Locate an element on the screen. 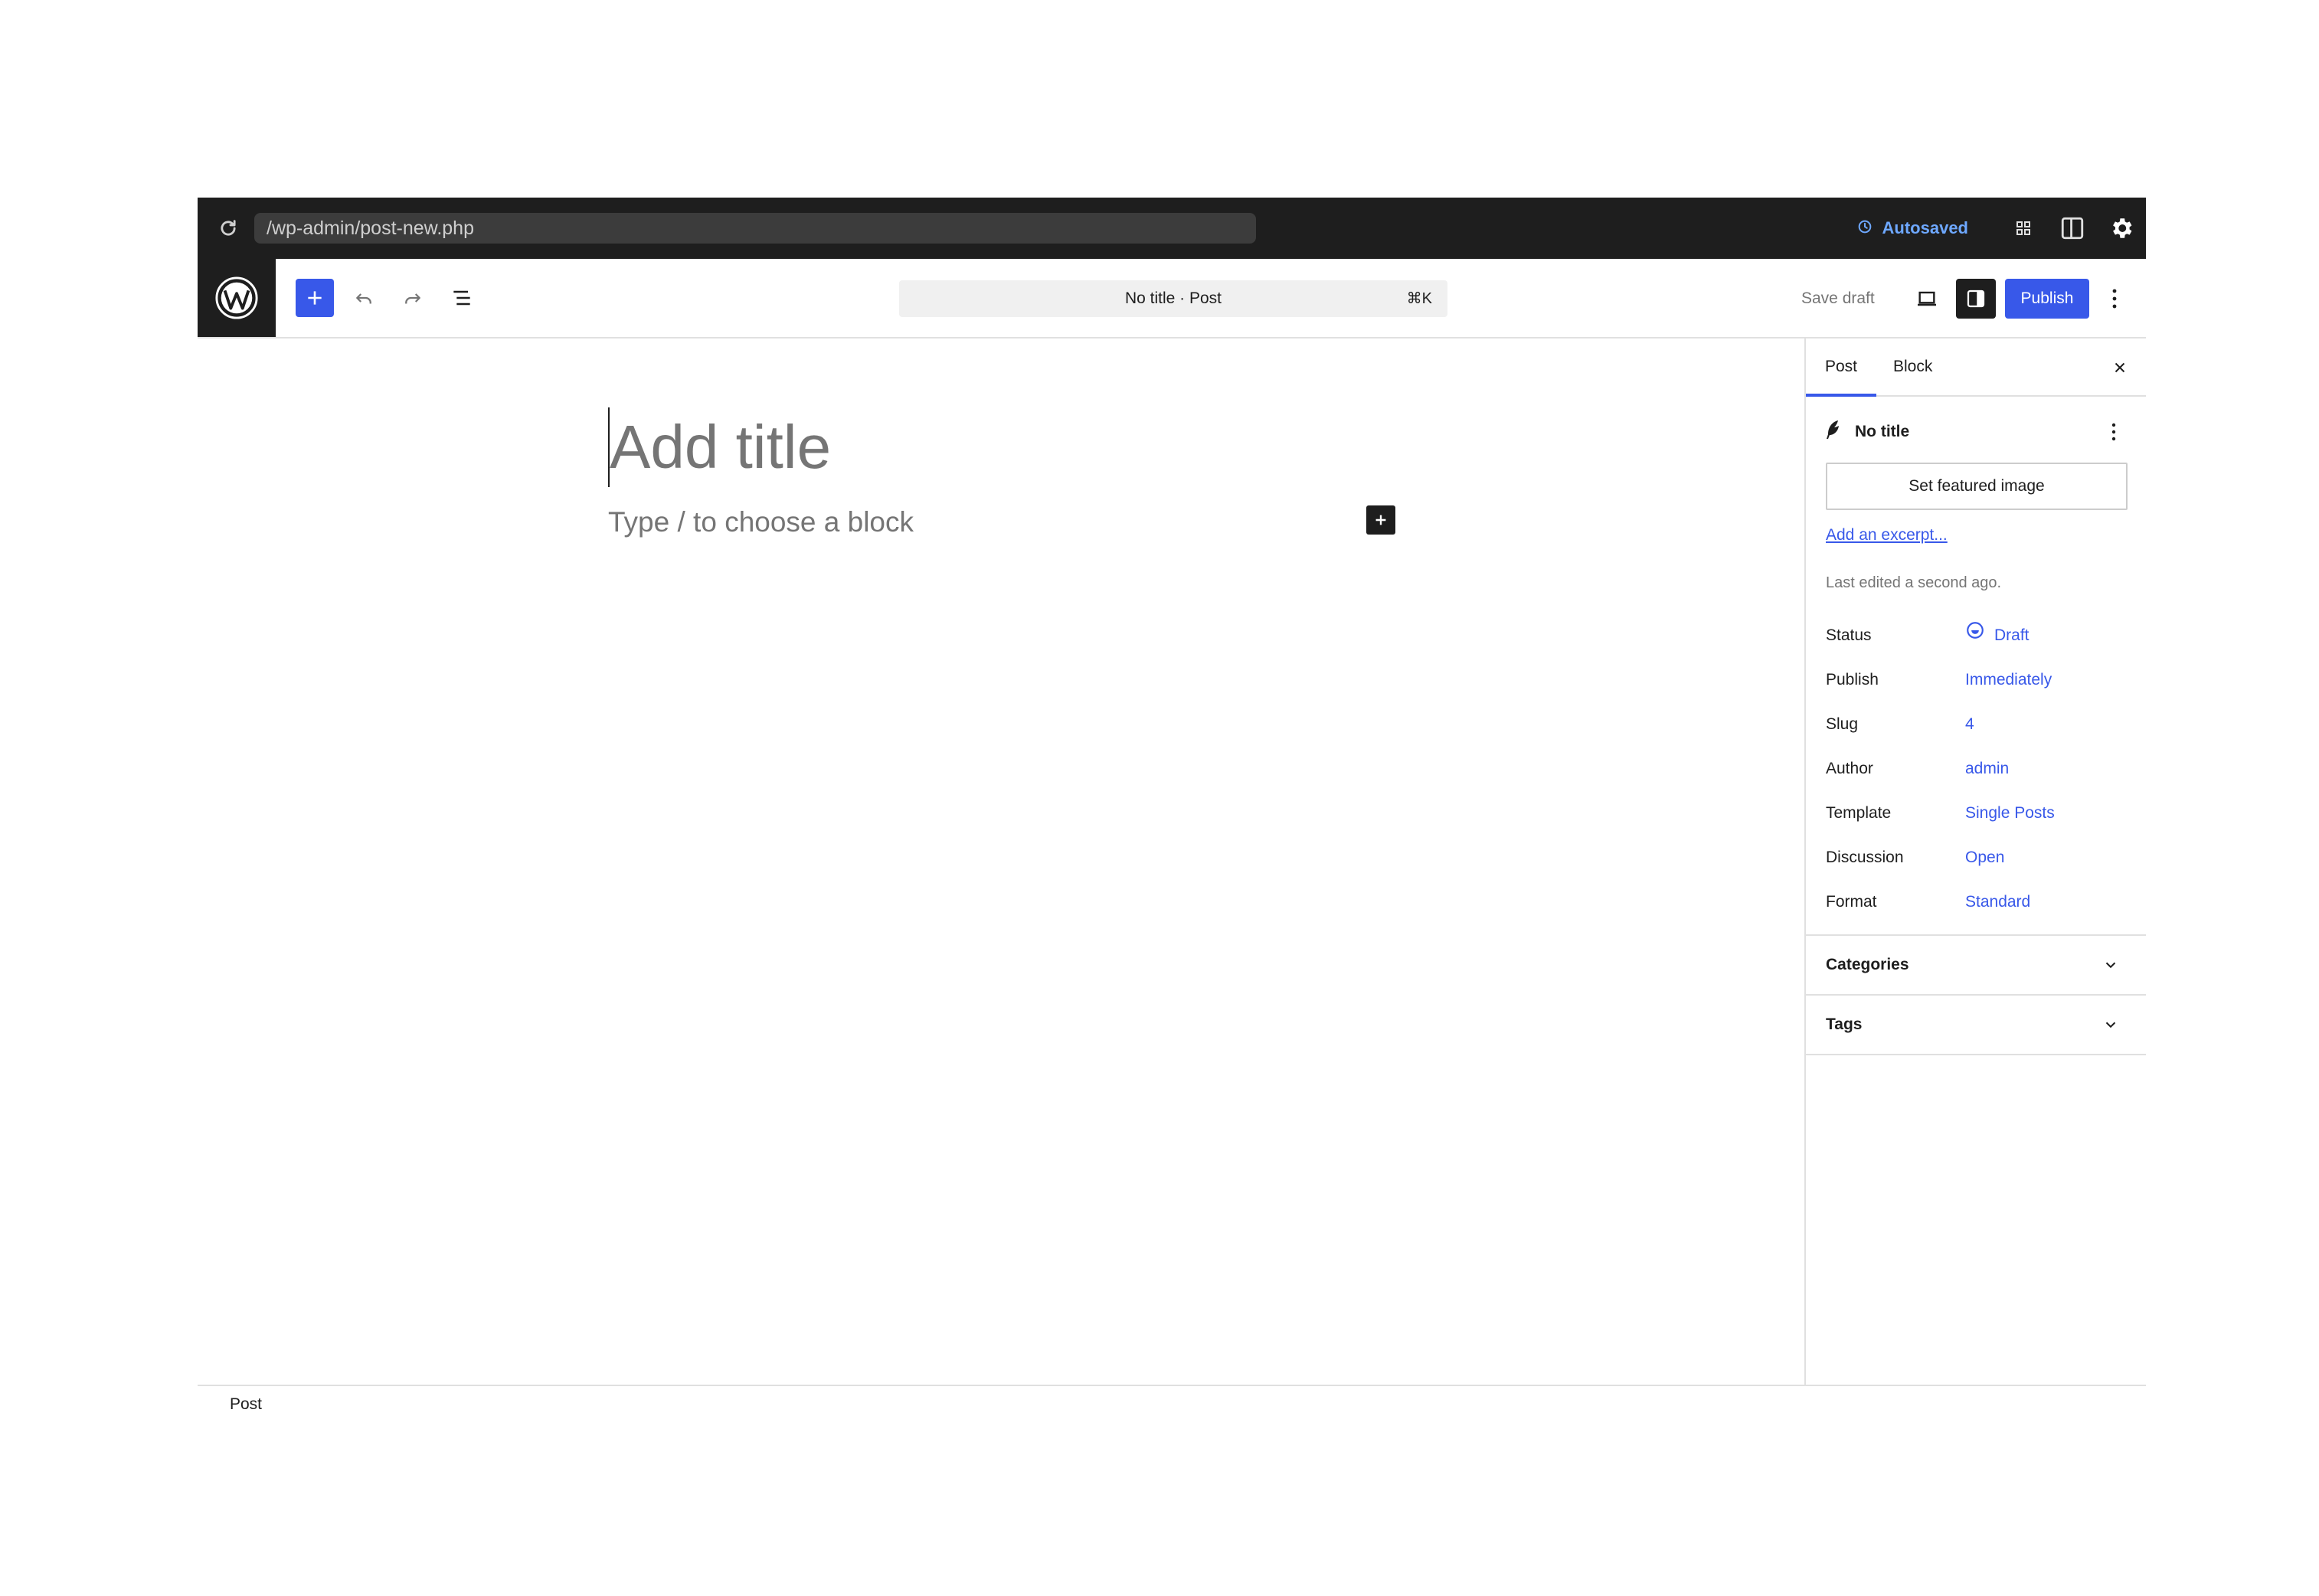  format-button: Standard is located at coordinates (1997, 902).